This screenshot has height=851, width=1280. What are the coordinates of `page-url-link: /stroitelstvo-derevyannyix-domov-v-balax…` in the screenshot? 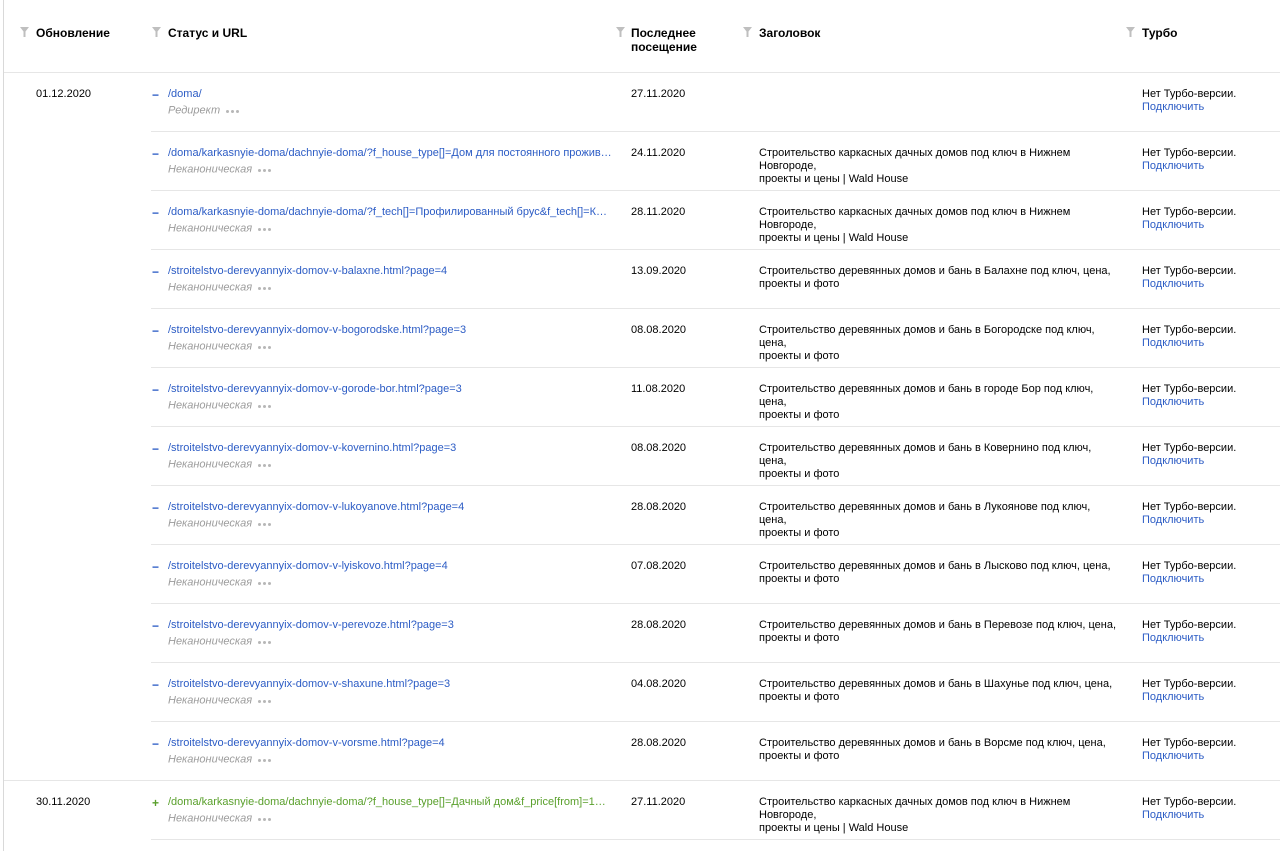 It's located at (307, 271).